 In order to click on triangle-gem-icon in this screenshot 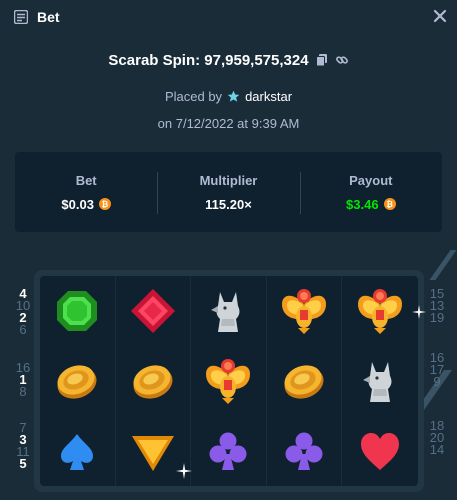, I will do `click(153, 451)`.